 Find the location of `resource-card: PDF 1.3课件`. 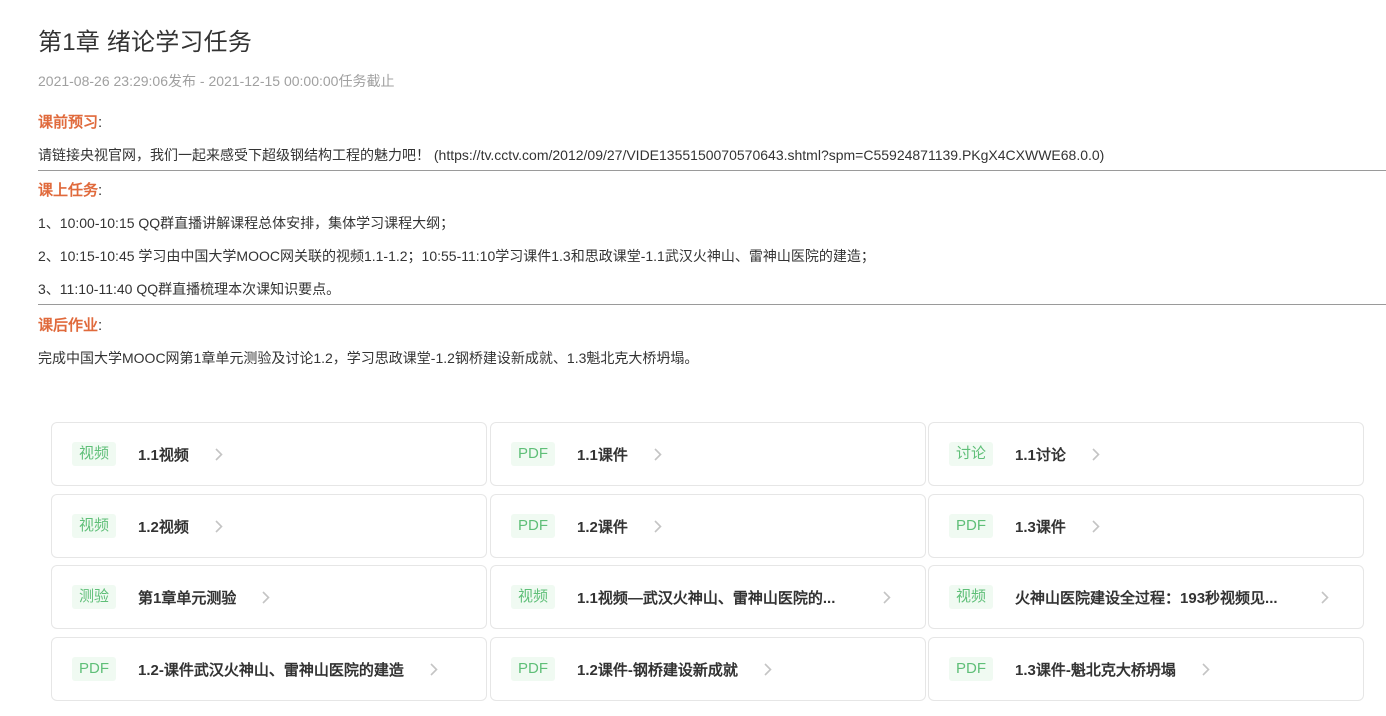

resource-card: PDF 1.3课件 is located at coordinates (1146, 526).